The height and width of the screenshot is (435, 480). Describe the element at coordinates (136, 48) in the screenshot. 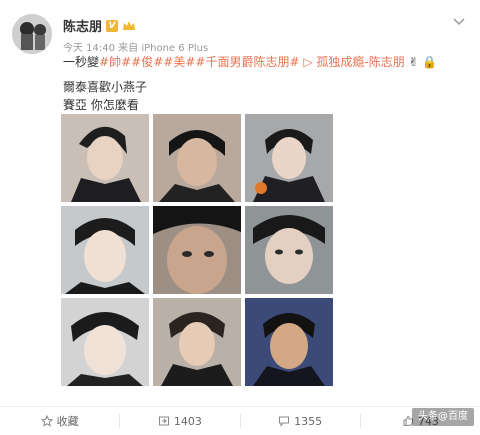

I see `post-meta: 今天 14:40 来自 iPhone 6 Plus` at that location.